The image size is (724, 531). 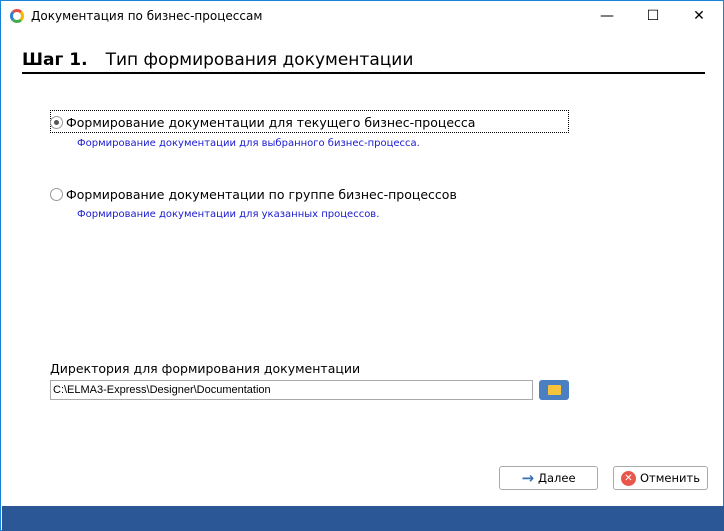 I want to click on cancel-label: Отменить, so click(x=670, y=478).